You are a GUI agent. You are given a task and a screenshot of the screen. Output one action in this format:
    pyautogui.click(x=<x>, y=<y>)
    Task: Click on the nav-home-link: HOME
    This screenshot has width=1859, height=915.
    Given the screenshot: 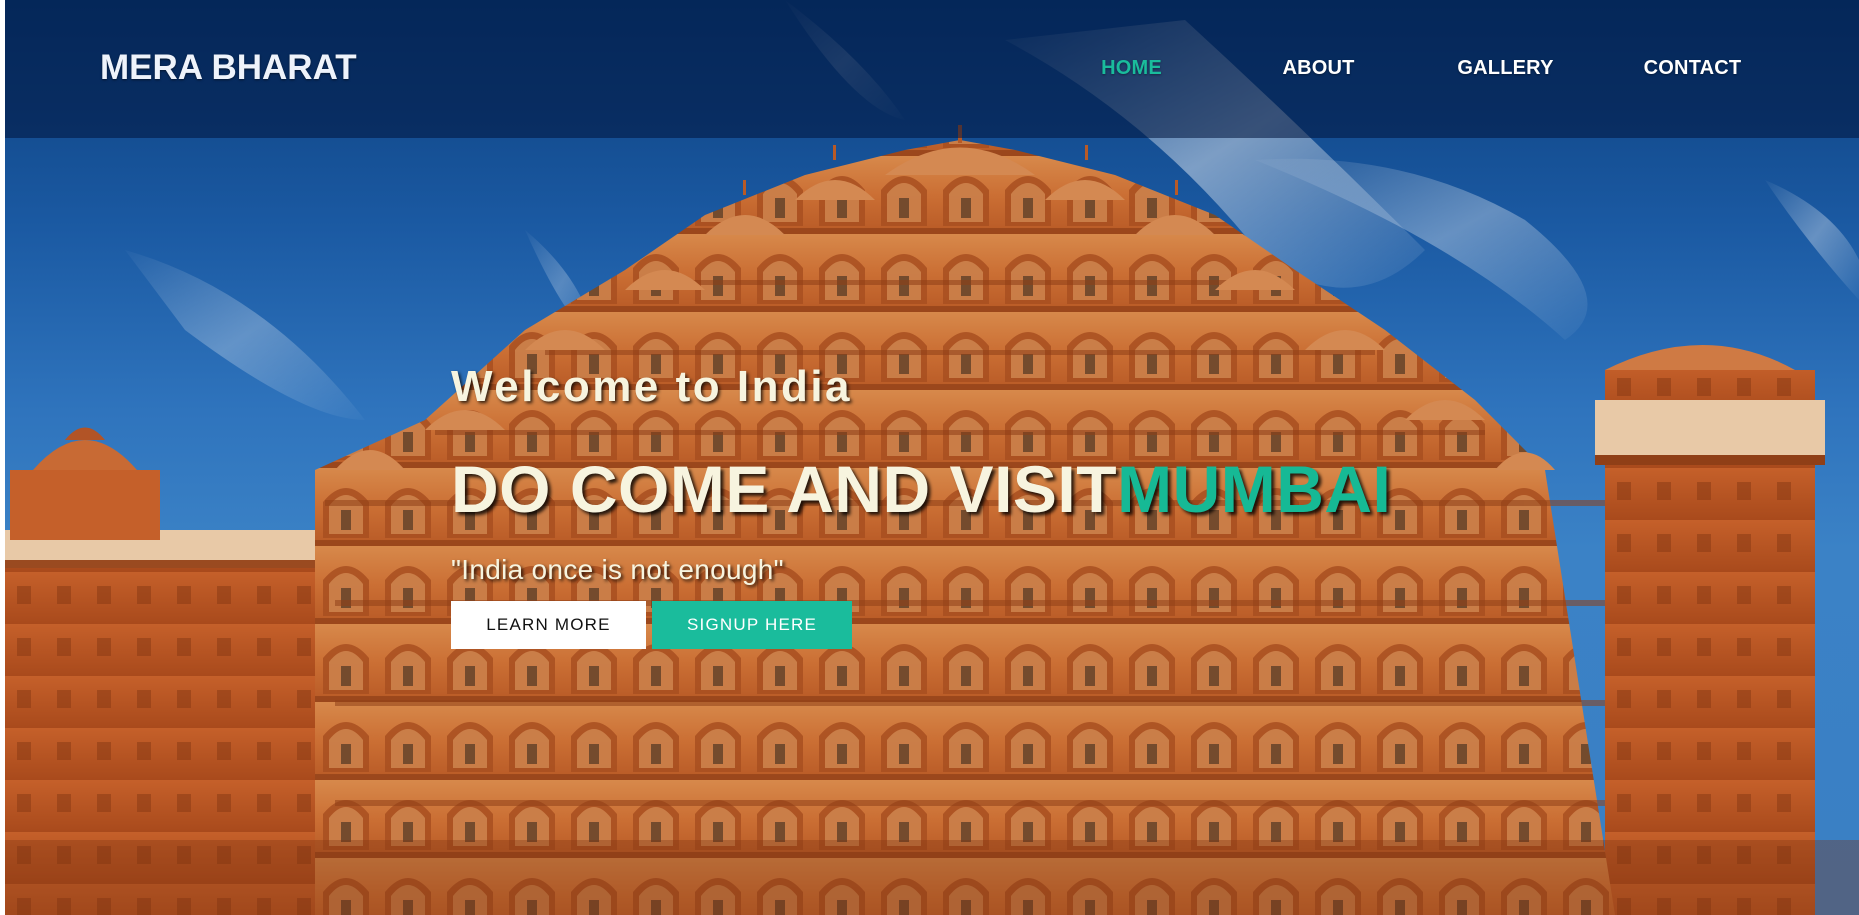 What is the action you would take?
    pyautogui.click(x=1131, y=68)
    